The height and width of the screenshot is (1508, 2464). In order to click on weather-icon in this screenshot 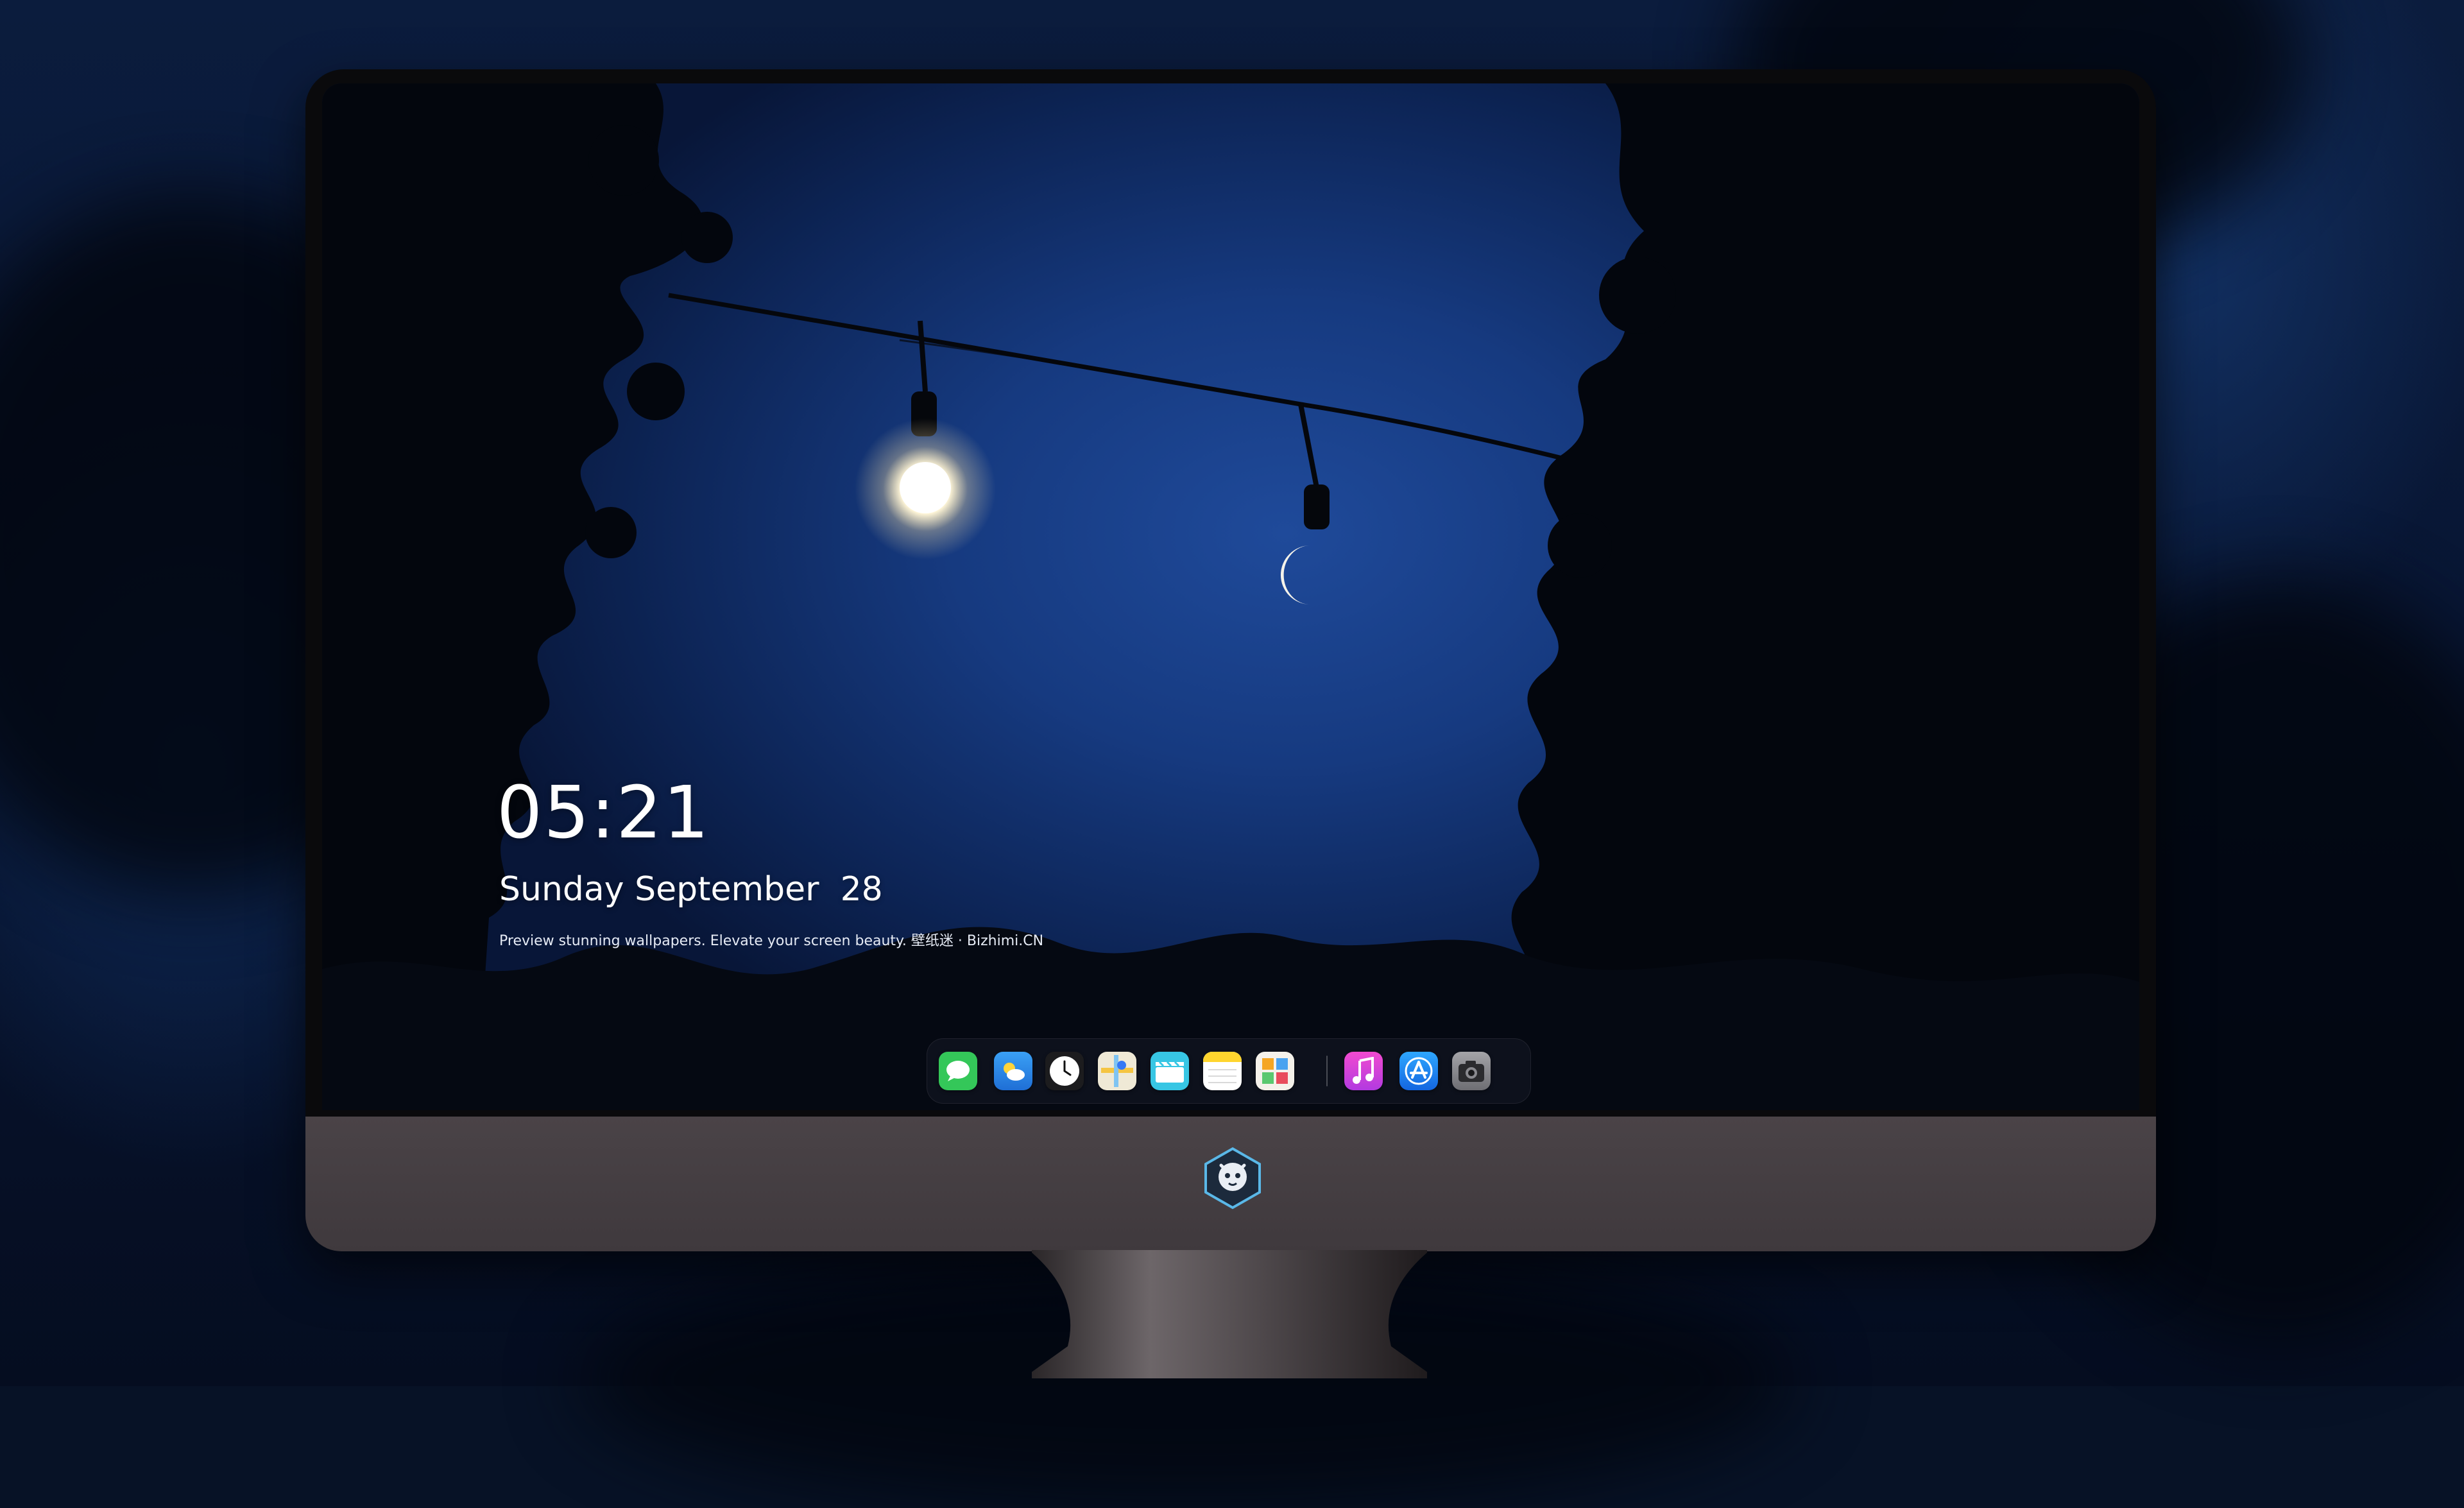, I will do `click(1013, 1071)`.